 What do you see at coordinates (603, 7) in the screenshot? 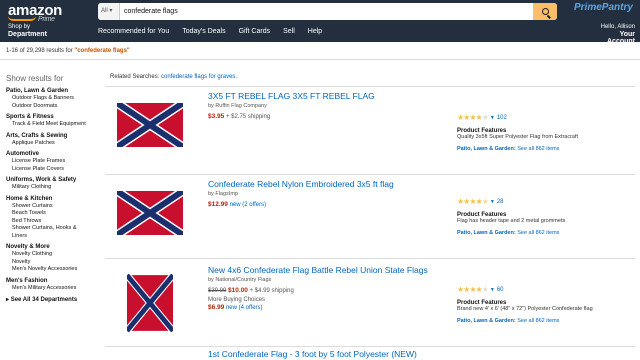
I see `prime-pantry-logo: PrimePantry` at bounding box center [603, 7].